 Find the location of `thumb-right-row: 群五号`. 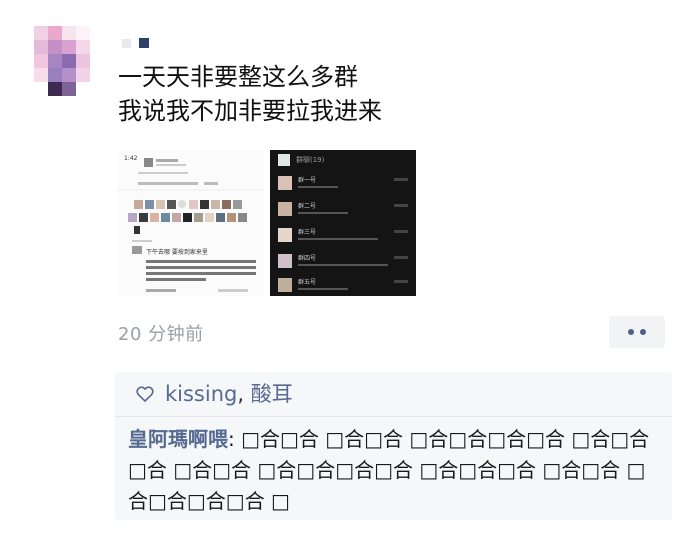

thumb-right-row: 群五号 is located at coordinates (307, 282).